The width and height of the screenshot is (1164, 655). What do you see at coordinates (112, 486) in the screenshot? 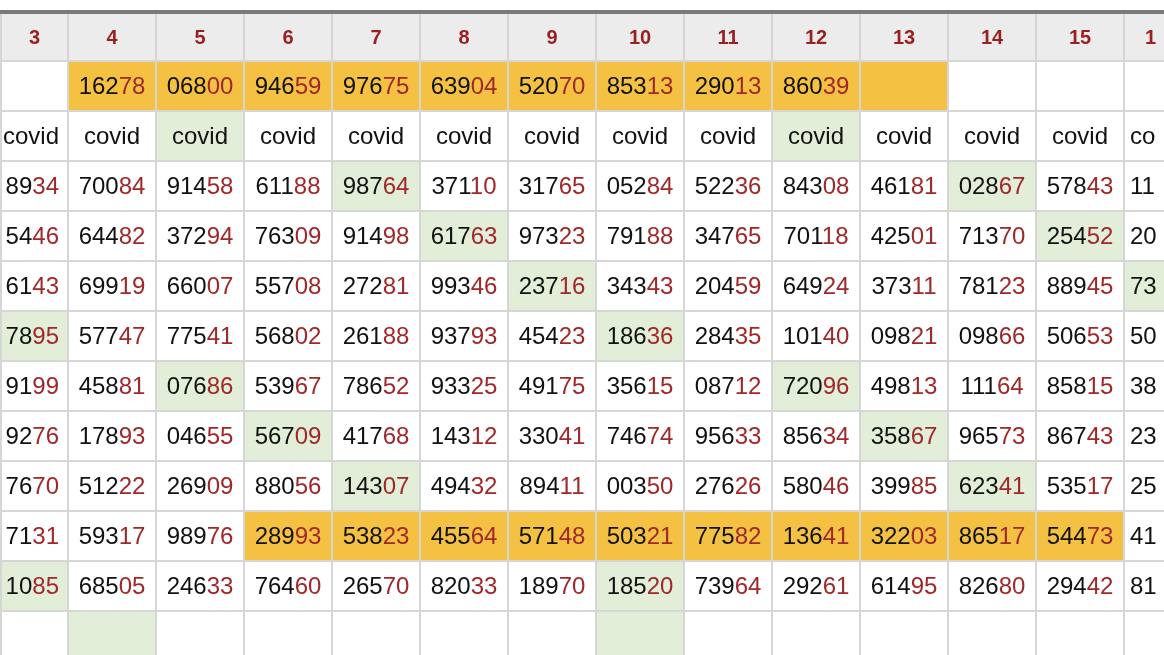
I see `table-cell: 51222` at bounding box center [112, 486].